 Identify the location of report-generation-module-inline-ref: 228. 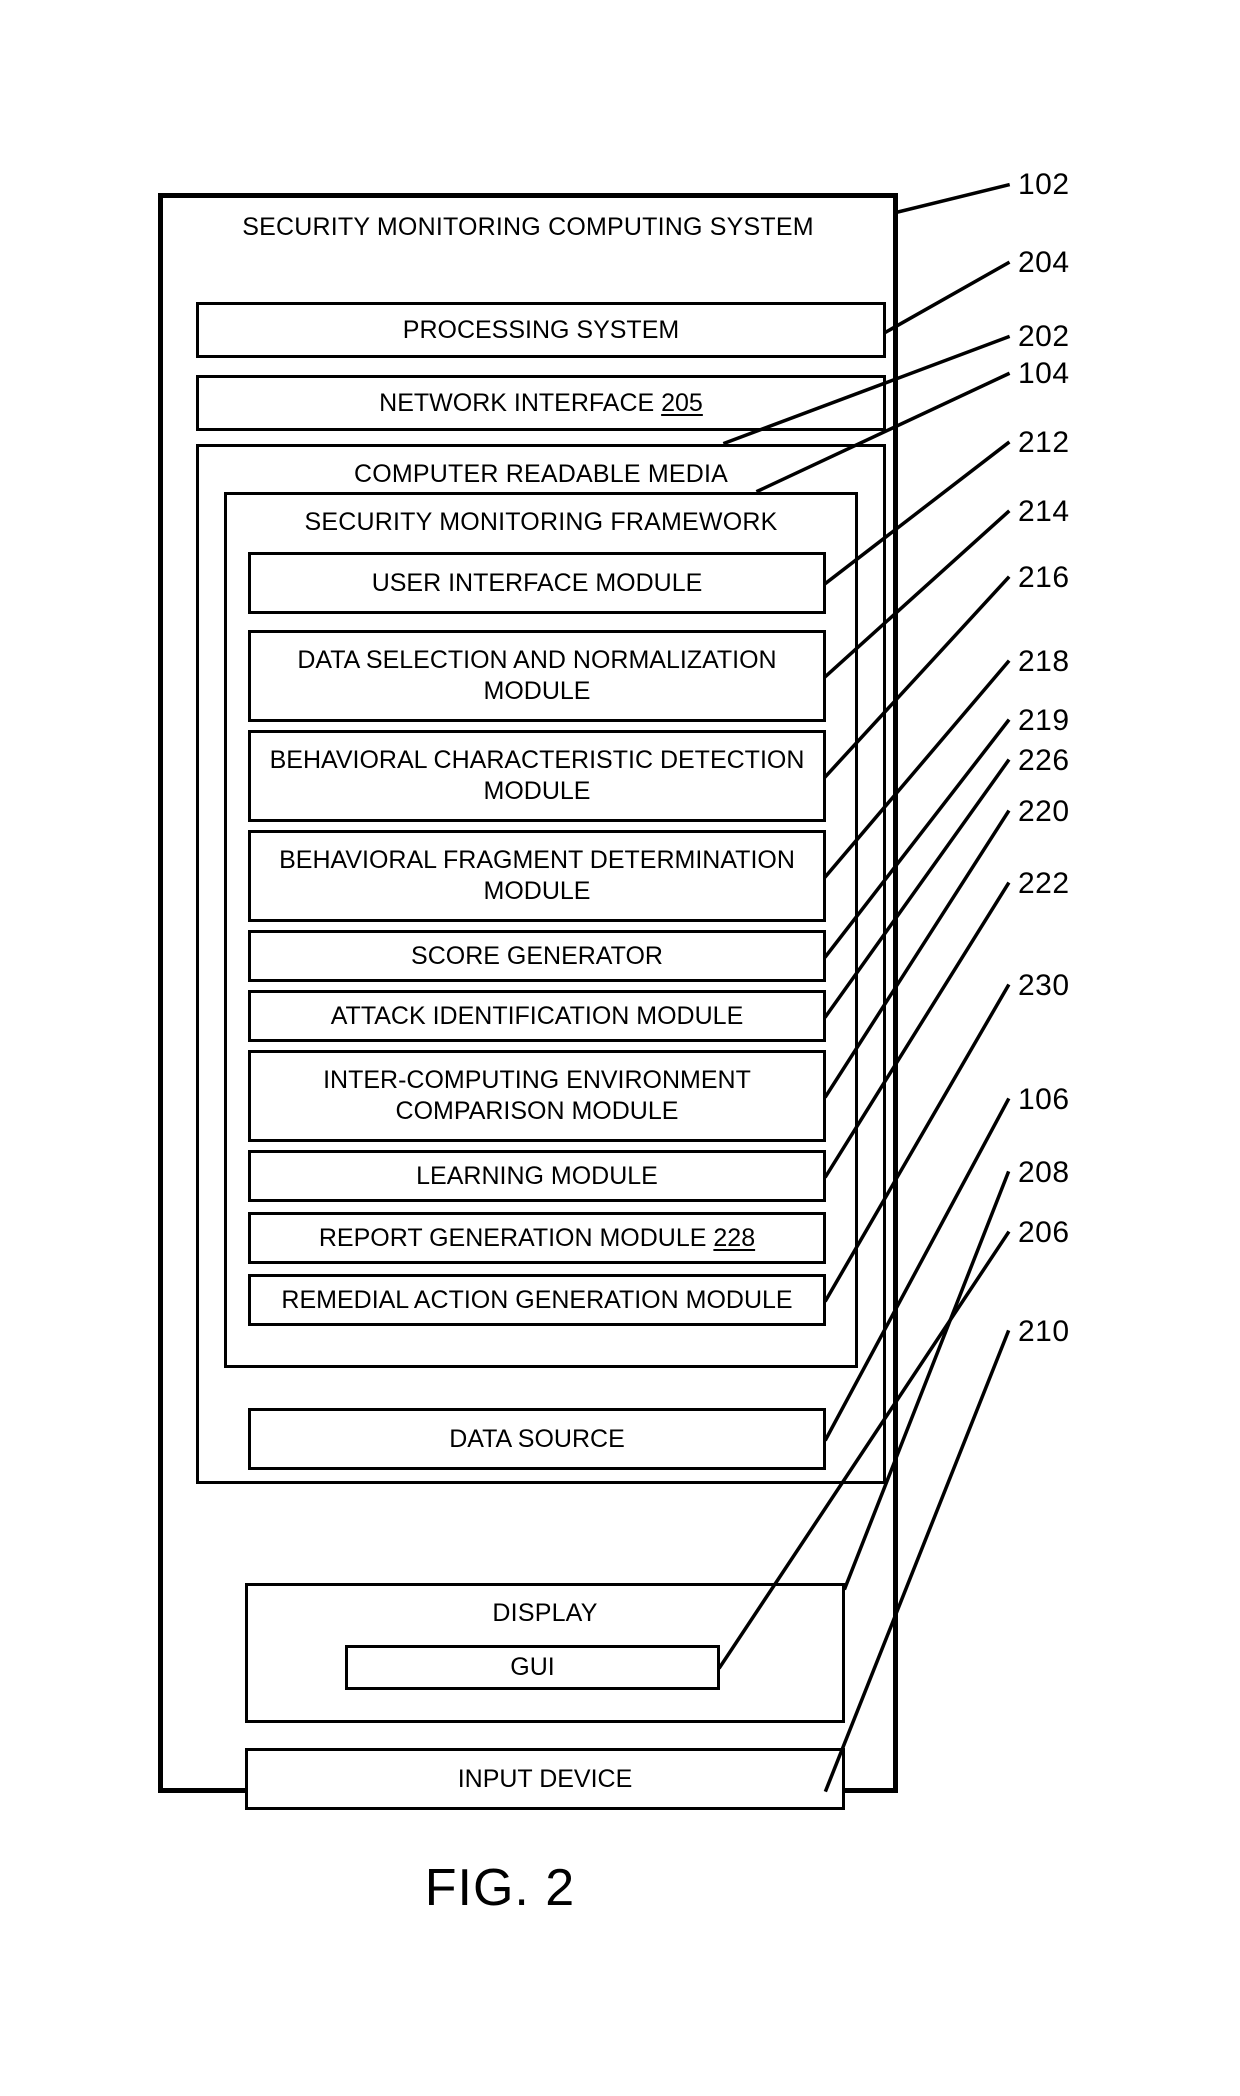
(734, 1237).